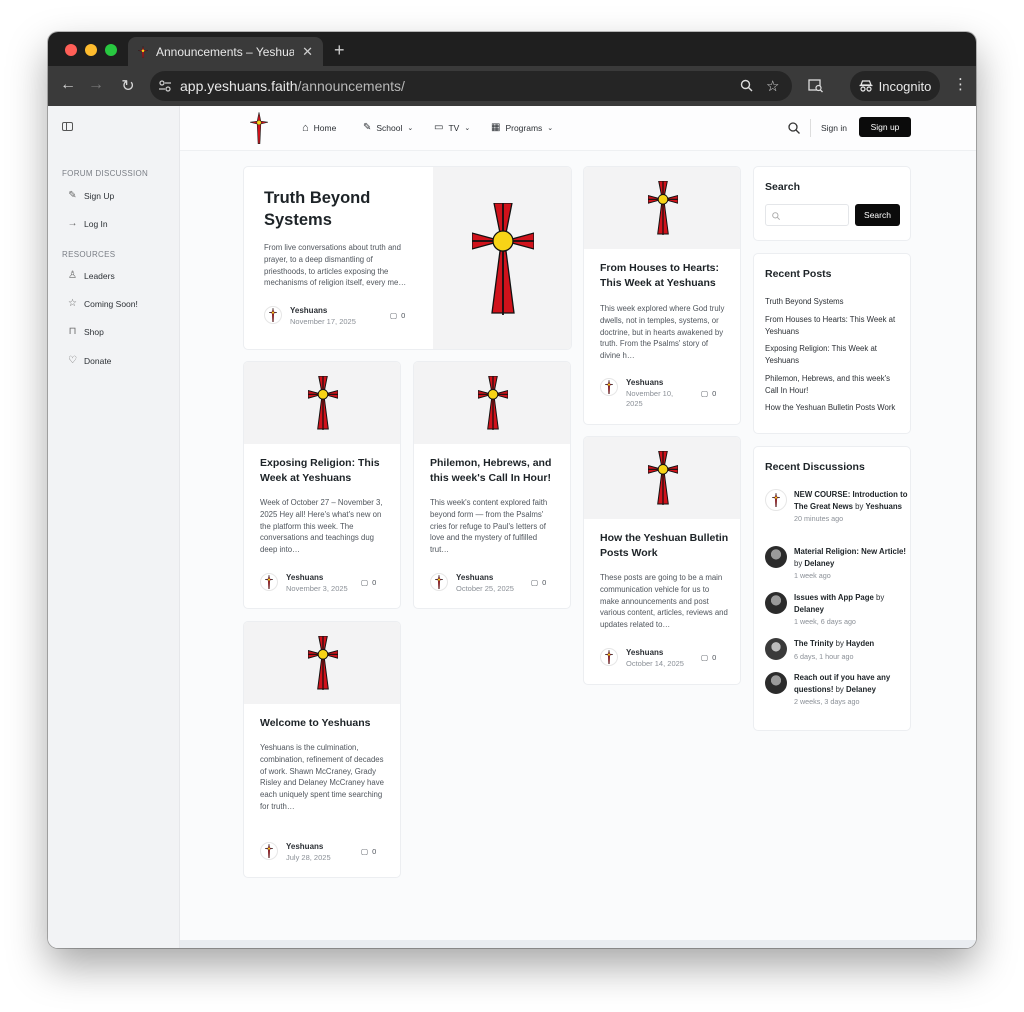  Describe the element at coordinates (485, 588) in the screenshot. I see `post-date: October 25, 2025` at that location.